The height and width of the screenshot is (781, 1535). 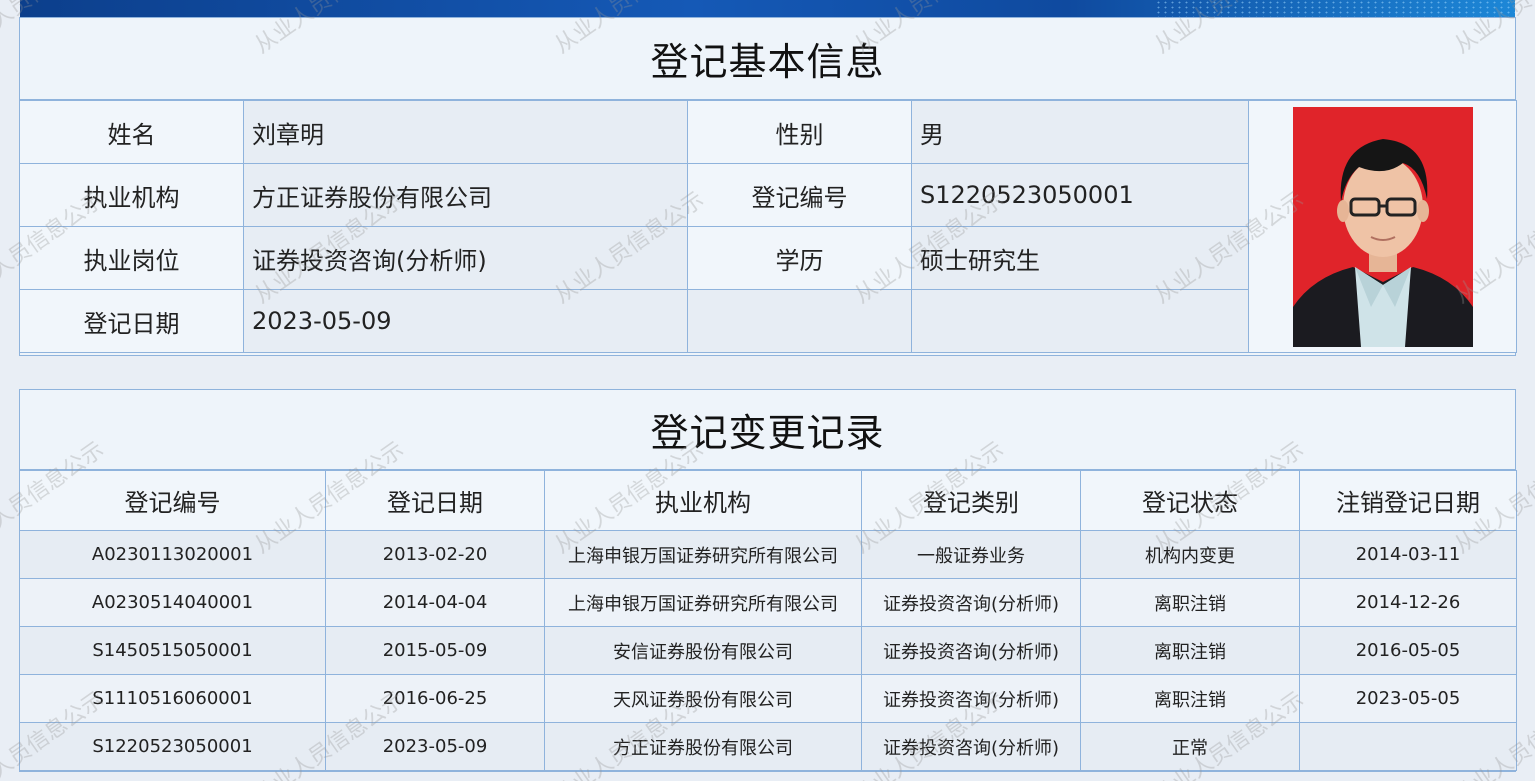 What do you see at coordinates (172, 602) in the screenshot?
I see `cell-reg-number: A0230514040001` at bounding box center [172, 602].